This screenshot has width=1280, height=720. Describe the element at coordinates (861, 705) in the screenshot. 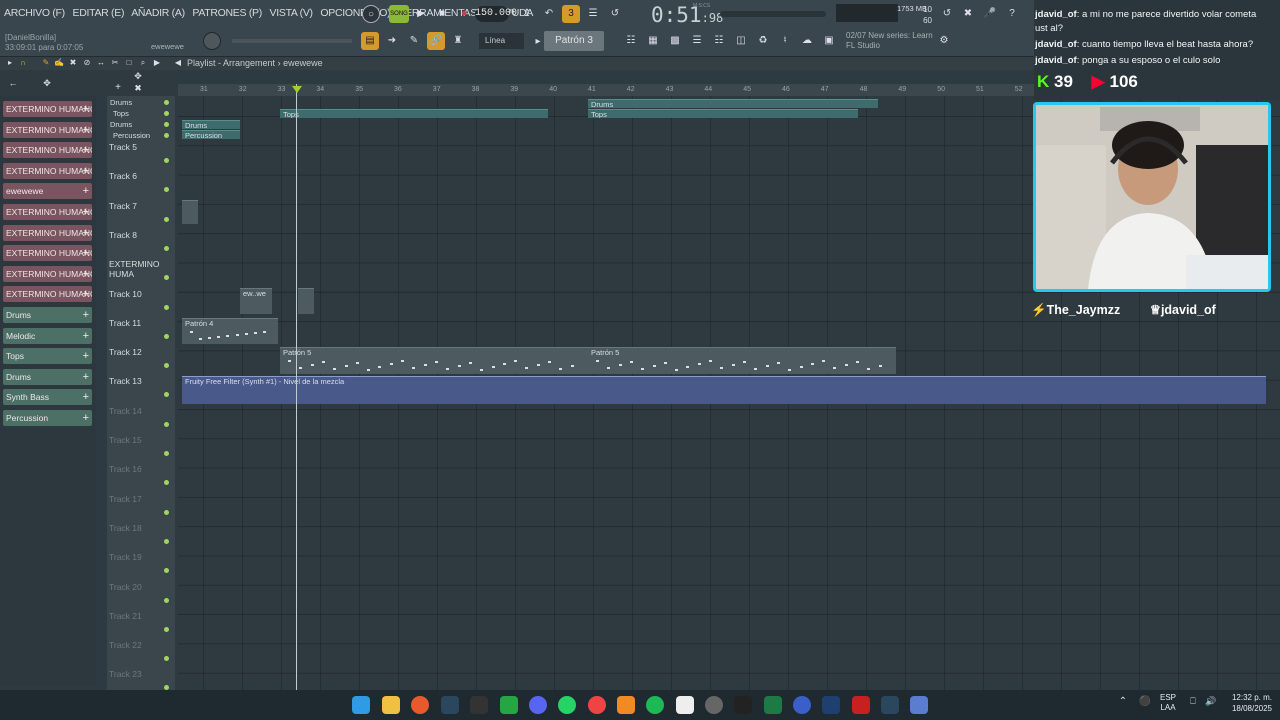

I see `filezilla-icon` at that location.